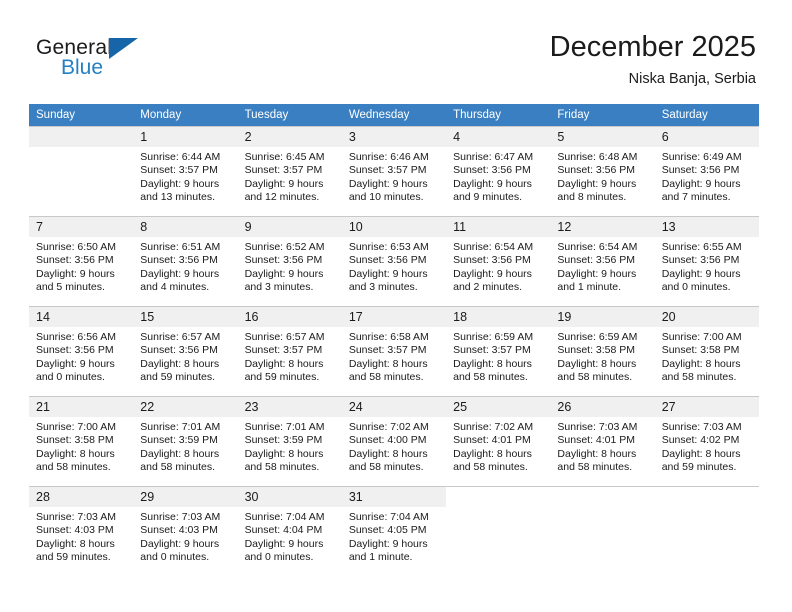  I want to click on day-number-band: 6, so click(706, 137).